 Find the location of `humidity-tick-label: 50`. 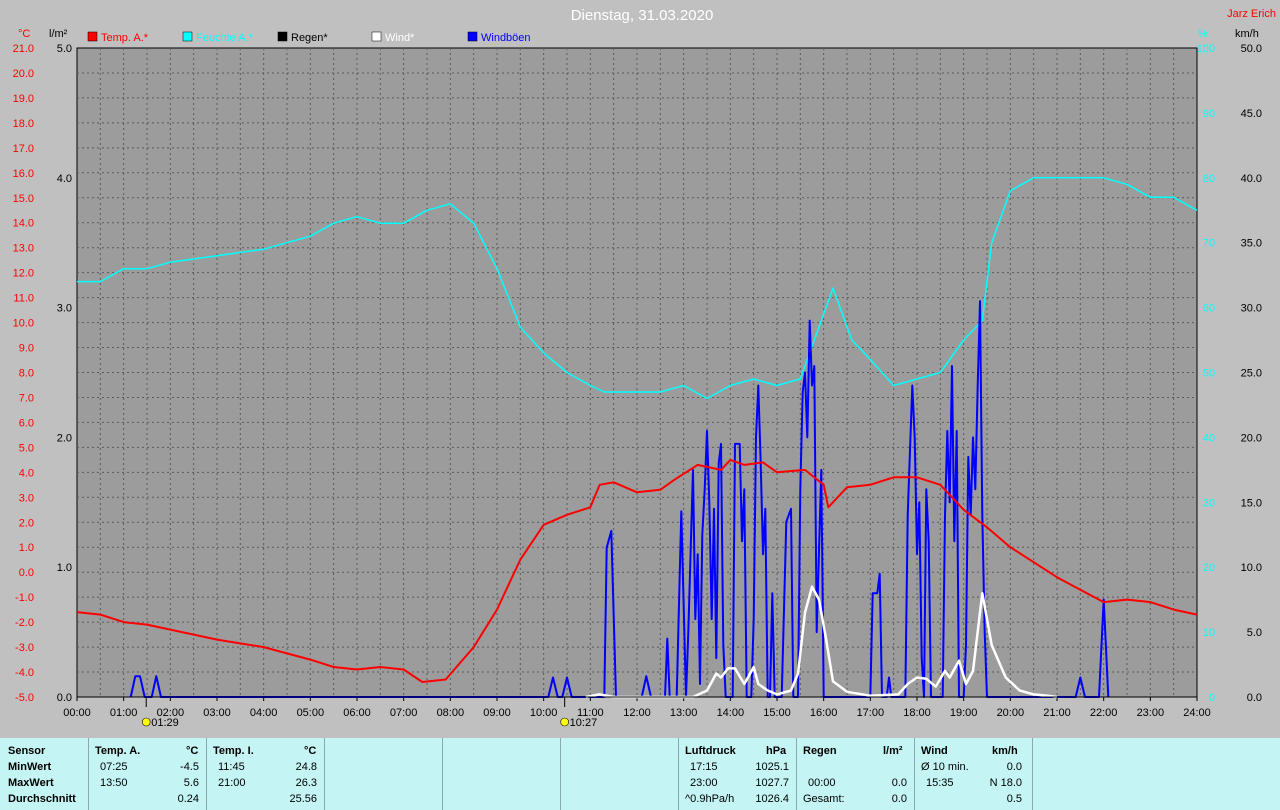

humidity-tick-label: 50 is located at coordinates (1209, 374).